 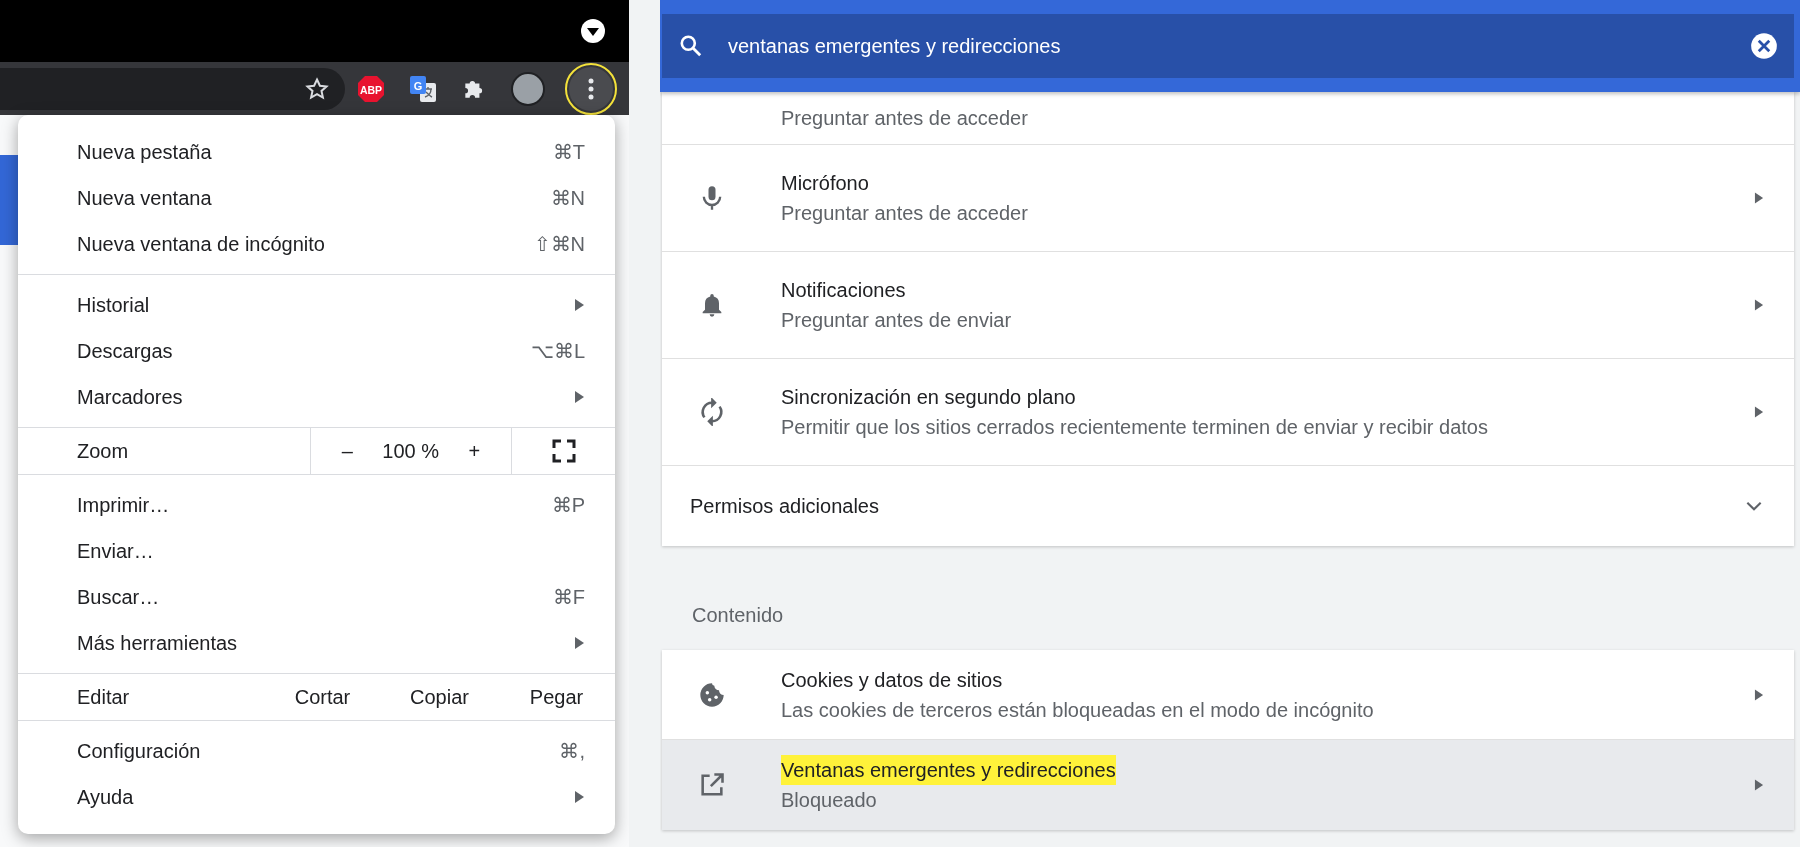 I want to click on menu-item-label: Nueva ventana, so click(x=144, y=198).